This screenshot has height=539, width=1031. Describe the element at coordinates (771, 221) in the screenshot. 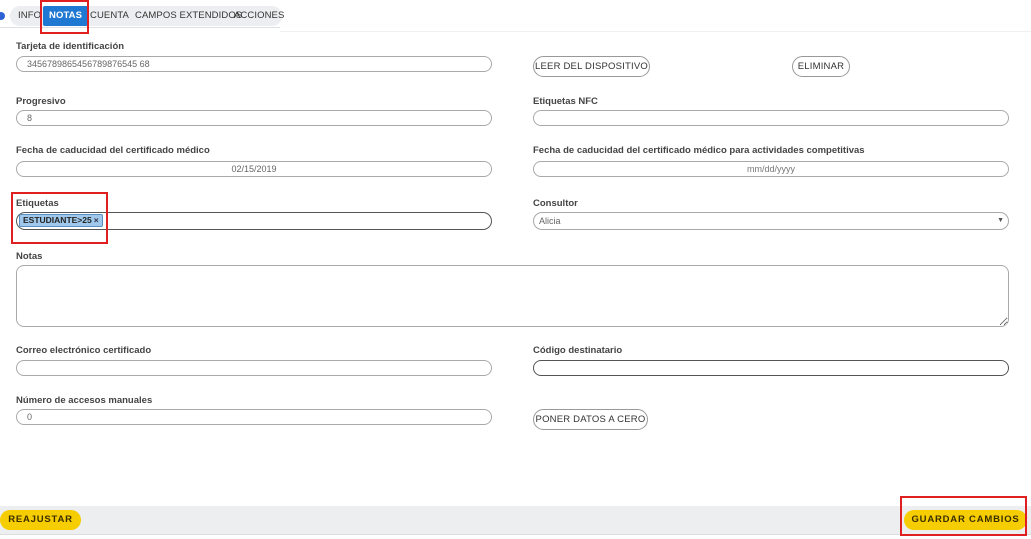

I see `consultant-select: Alicia ▼` at that location.